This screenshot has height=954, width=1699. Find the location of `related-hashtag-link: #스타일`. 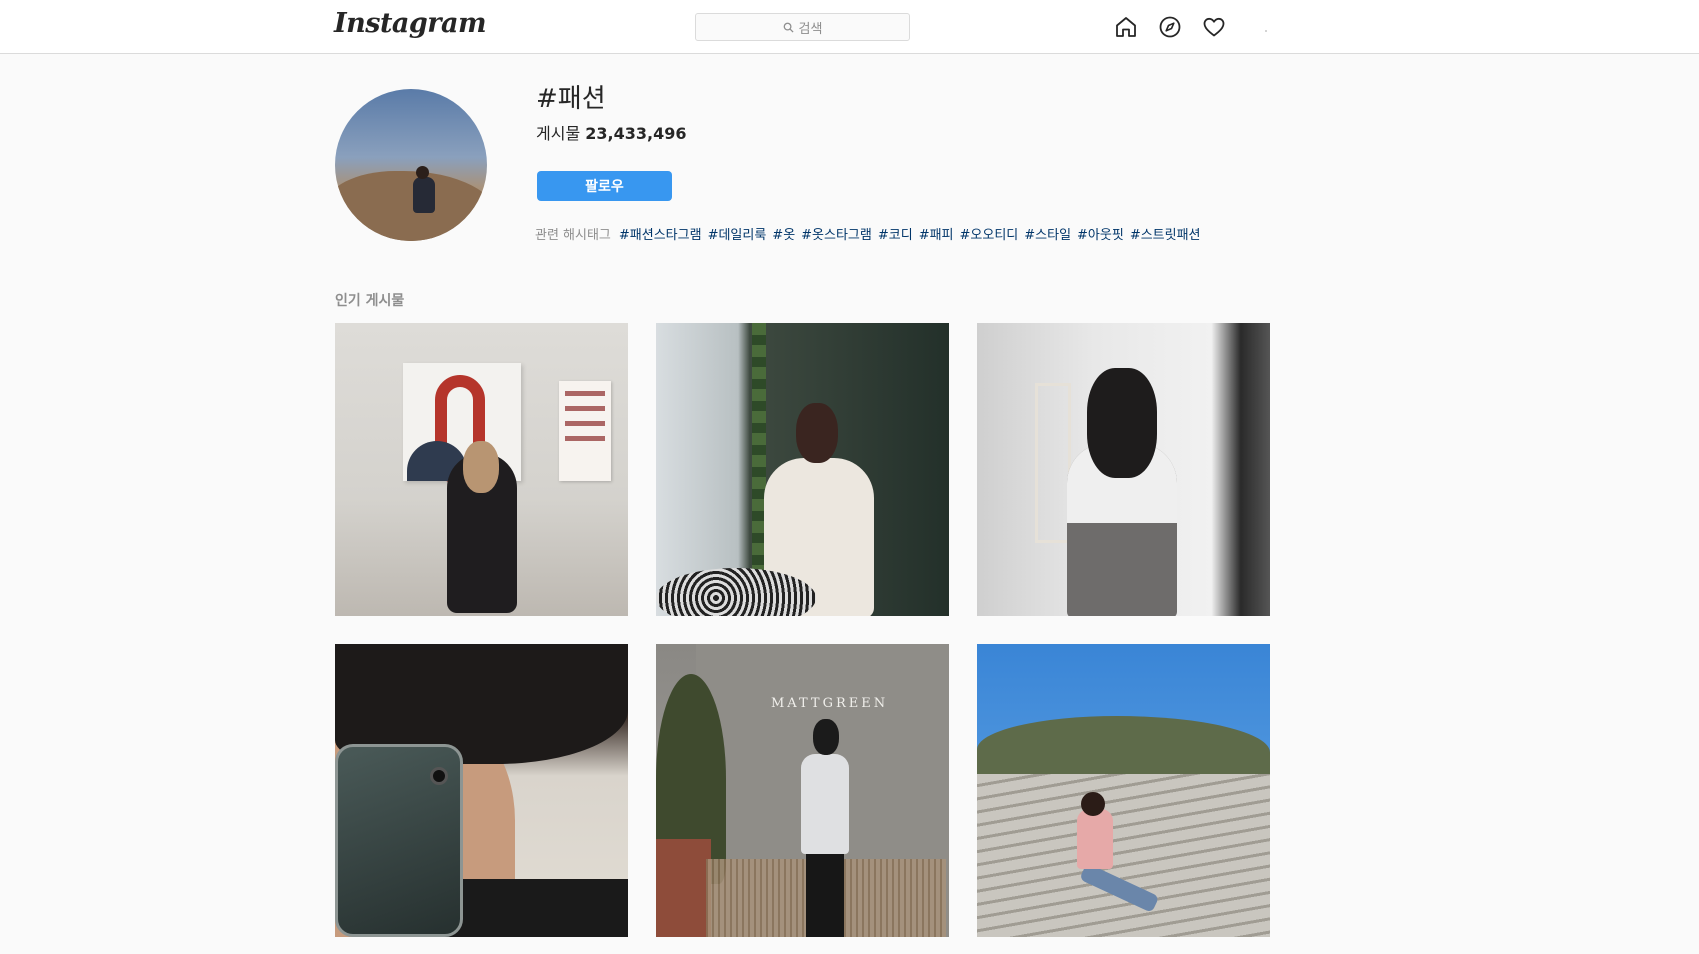

related-hashtag-link: #스타일 is located at coordinates (1047, 233).